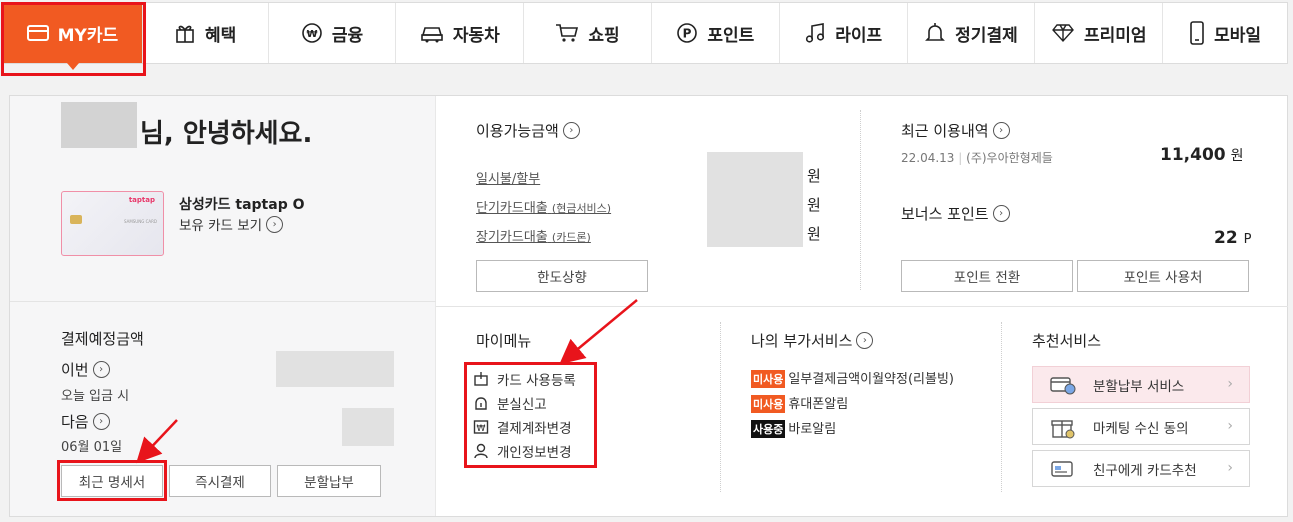 Image resolution: width=1293 pixels, height=522 pixels. I want to click on annotation-box, so click(530, 415).